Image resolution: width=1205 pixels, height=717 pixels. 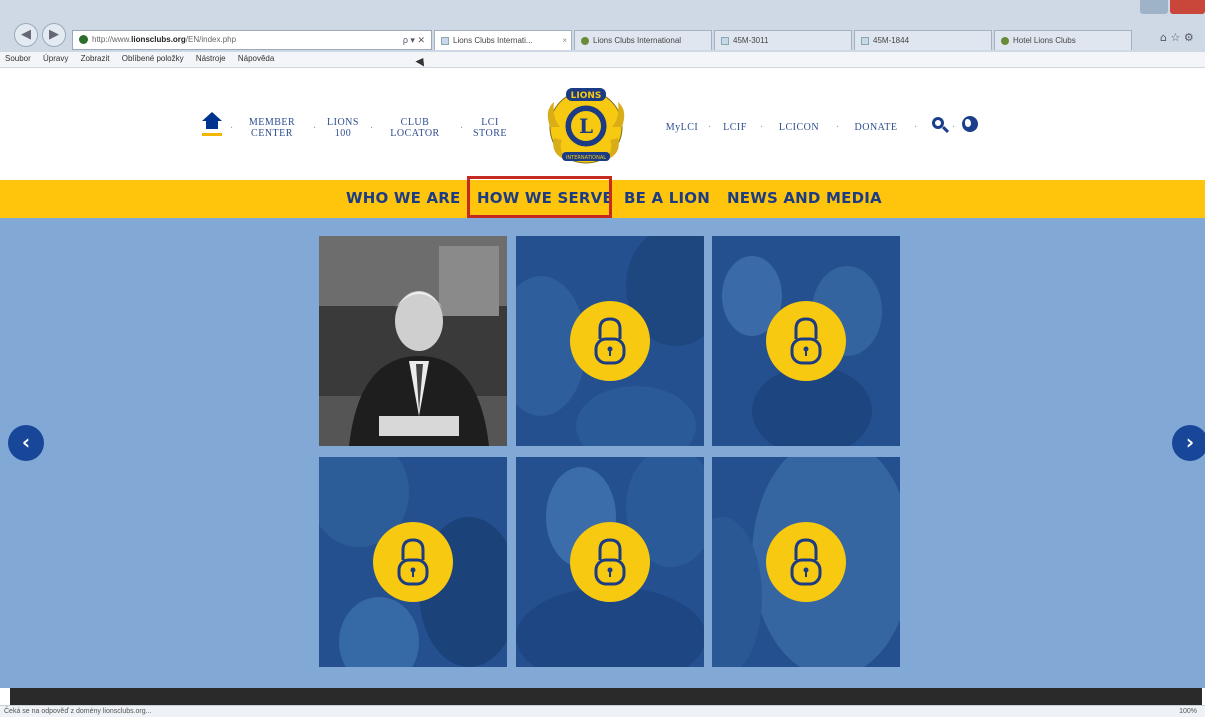 I want to click on browser-toolbar-icons: ⌂ ☆ ⚙, so click(x=1177, y=37).